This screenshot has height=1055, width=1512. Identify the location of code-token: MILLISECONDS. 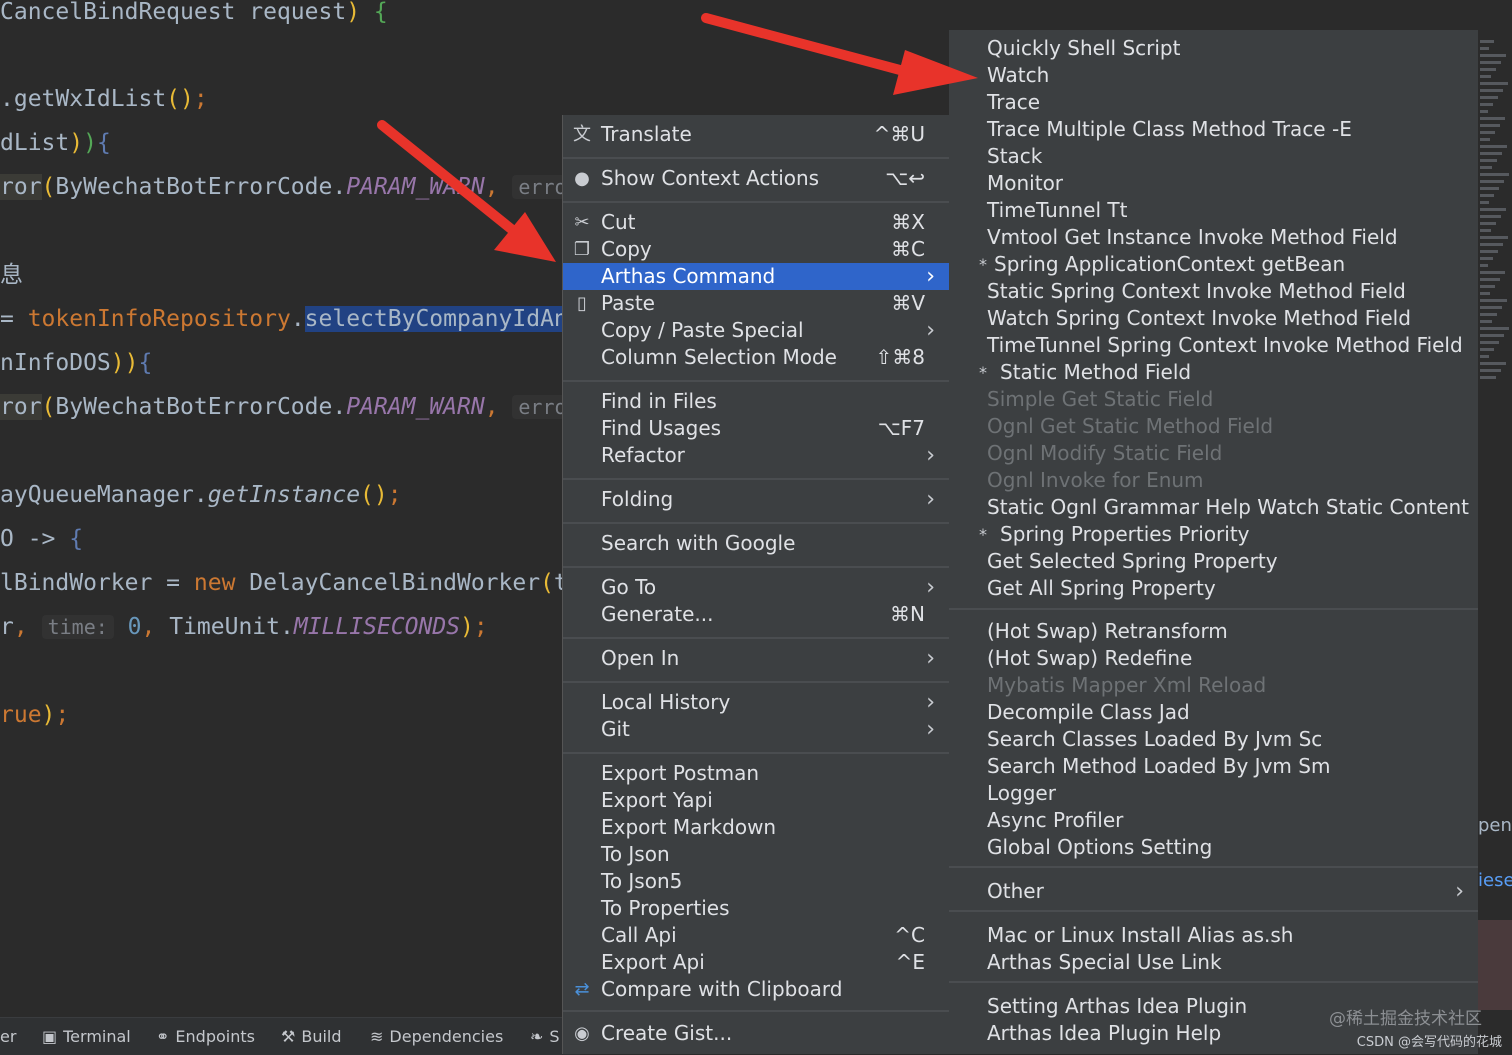
(377, 627).